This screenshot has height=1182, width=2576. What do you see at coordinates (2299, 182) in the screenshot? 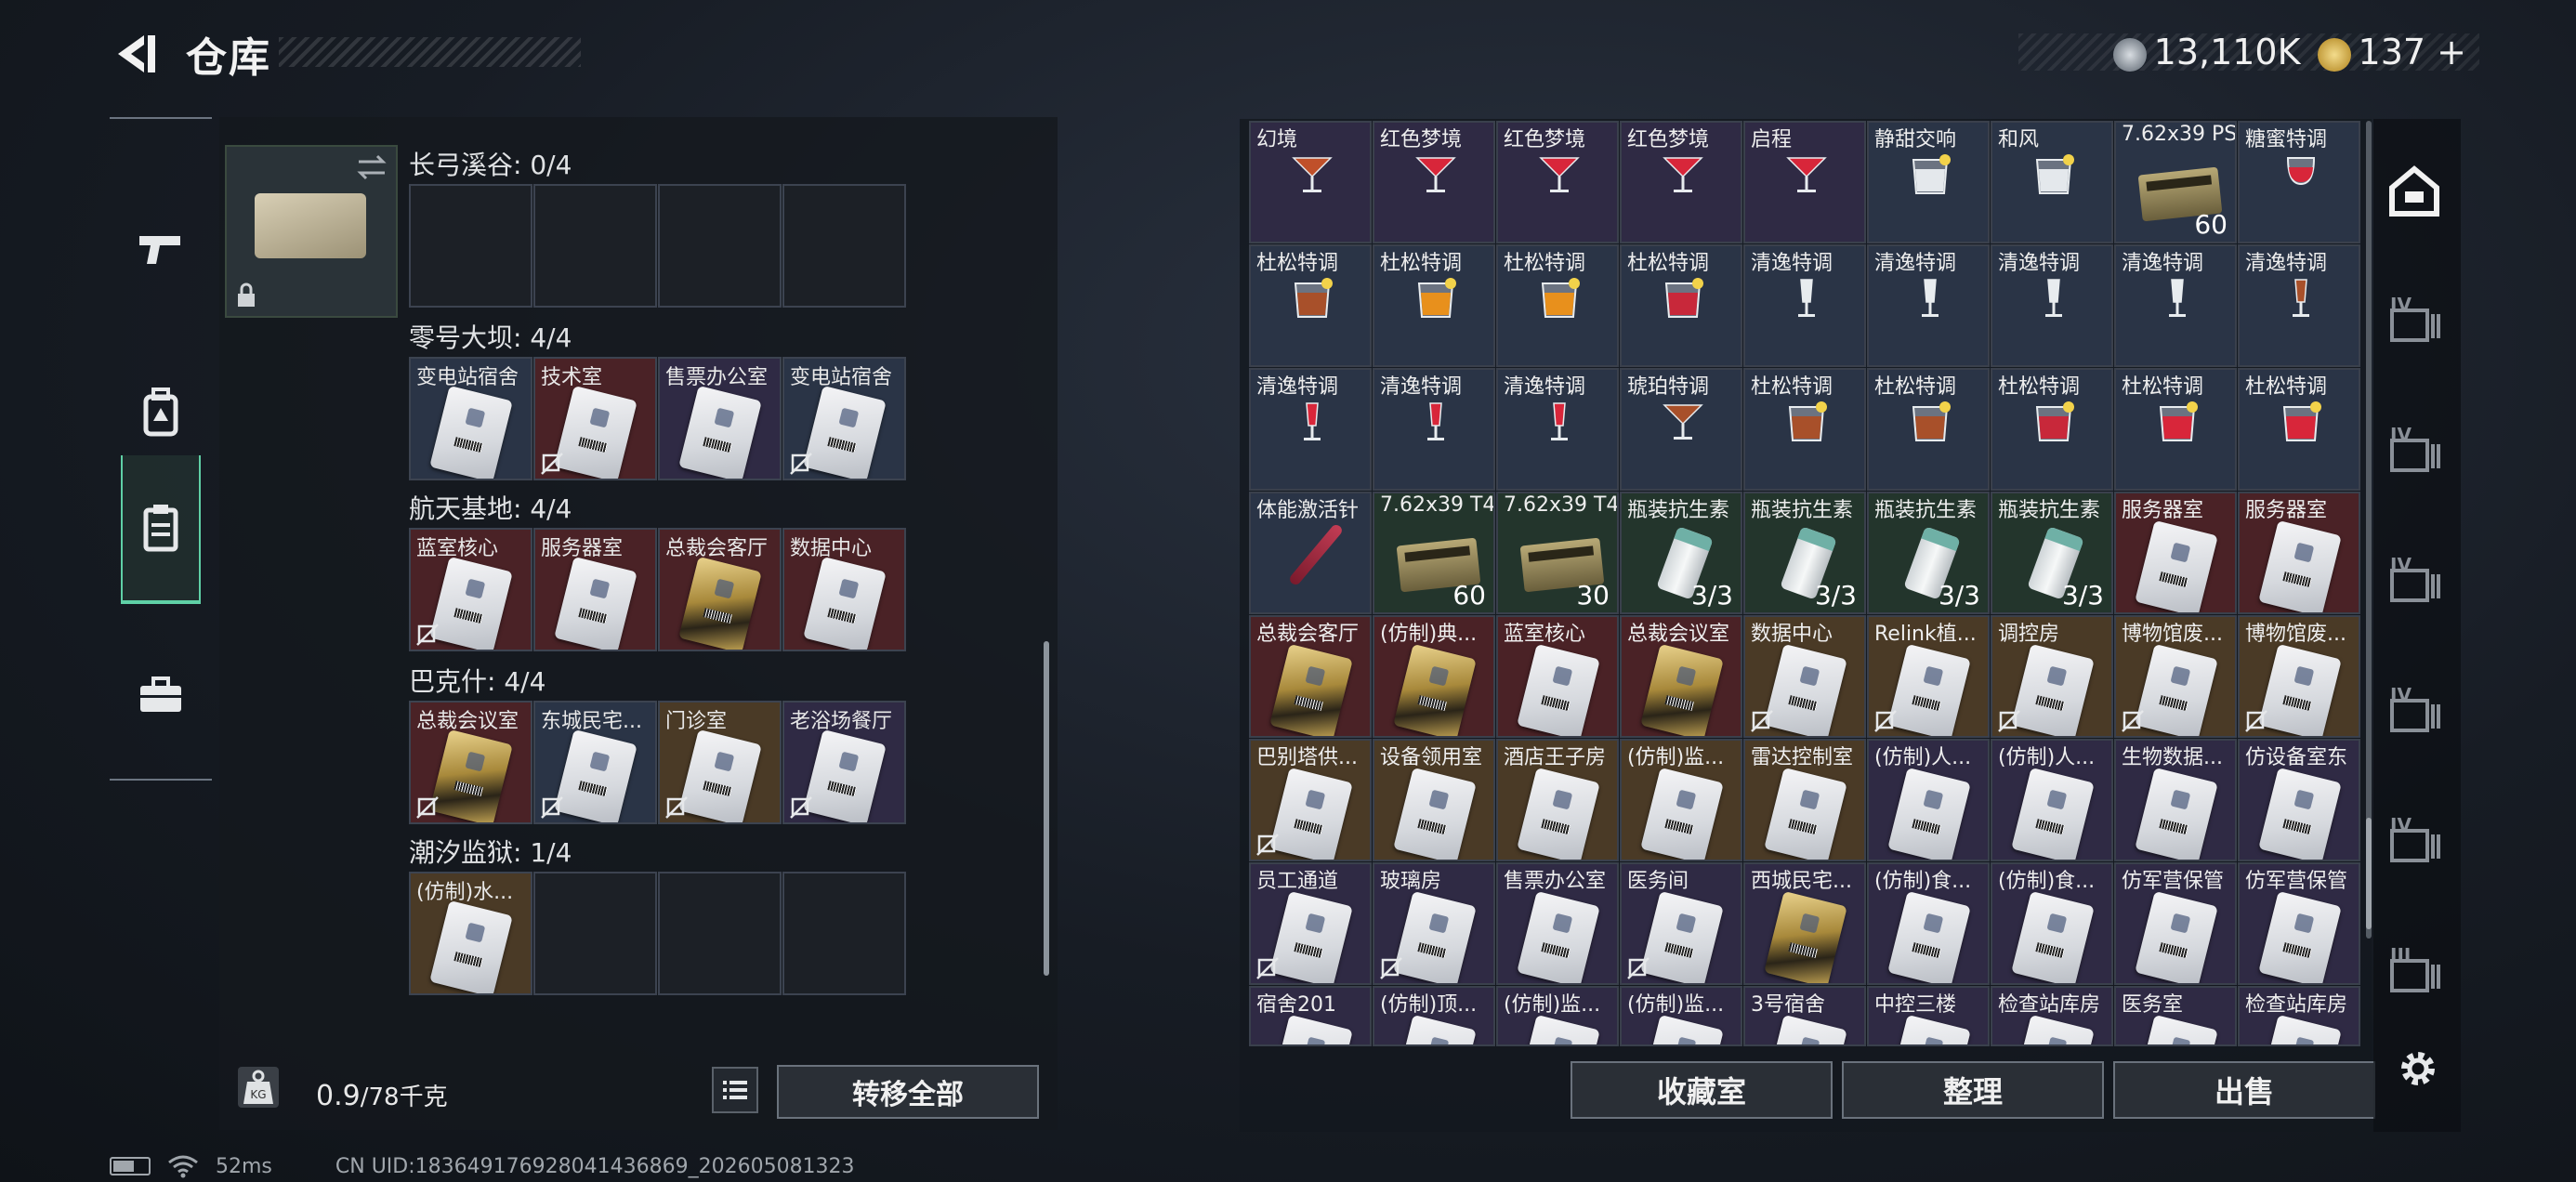
I see `warehouse-item: 糖蜜特调` at bounding box center [2299, 182].